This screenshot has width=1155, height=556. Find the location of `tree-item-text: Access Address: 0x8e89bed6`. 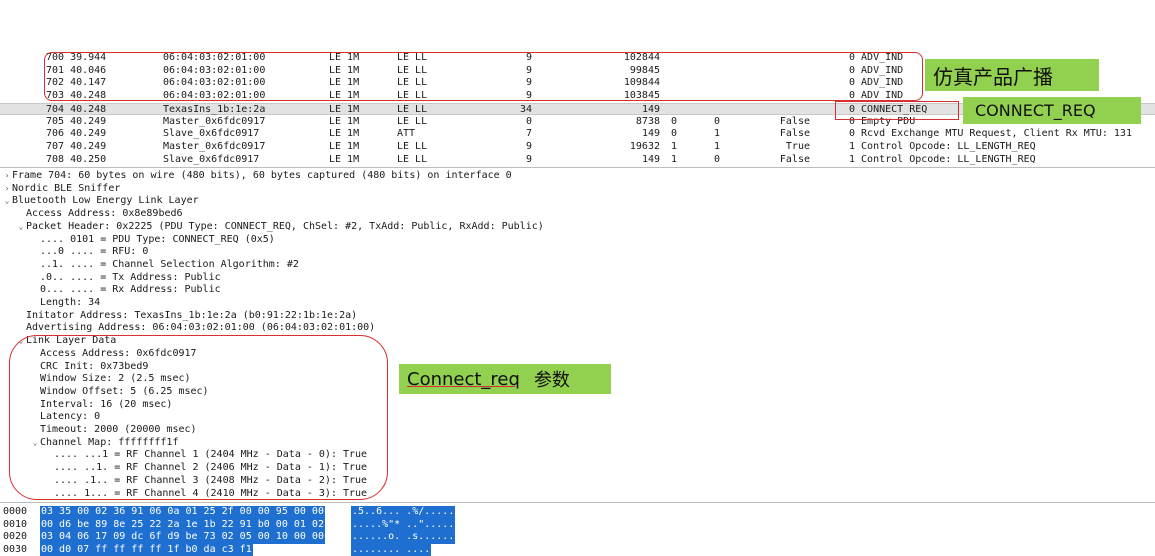

tree-item-text: Access Address: 0x8e89bed6 is located at coordinates (104, 213).